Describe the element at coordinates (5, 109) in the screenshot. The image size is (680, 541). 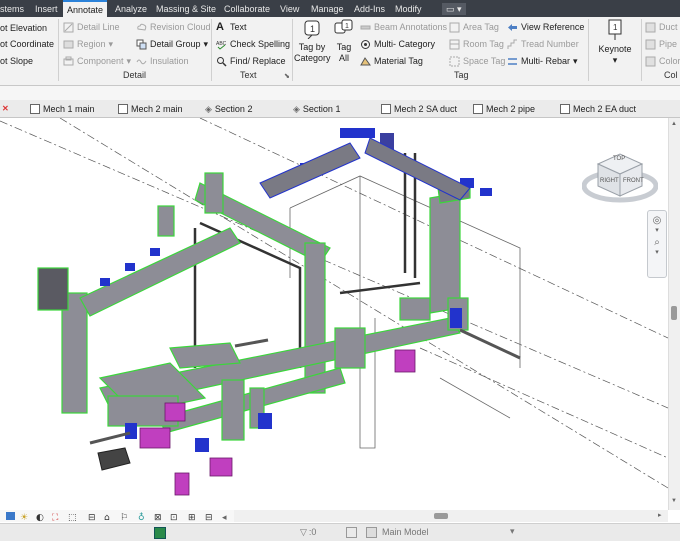
I see `view-tab-close: ✕` at that location.